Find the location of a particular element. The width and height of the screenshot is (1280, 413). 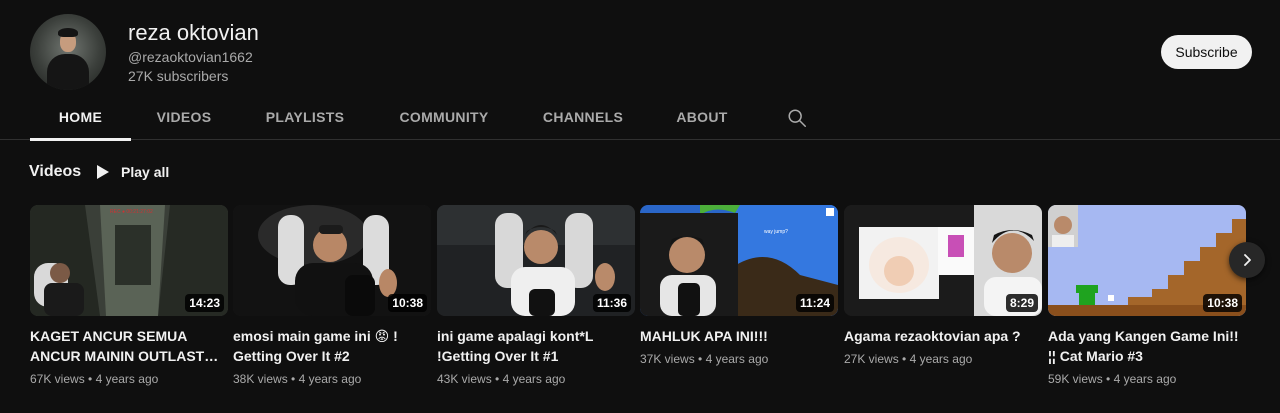

video-thumbnail: 8:29 is located at coordinates (943, 260).